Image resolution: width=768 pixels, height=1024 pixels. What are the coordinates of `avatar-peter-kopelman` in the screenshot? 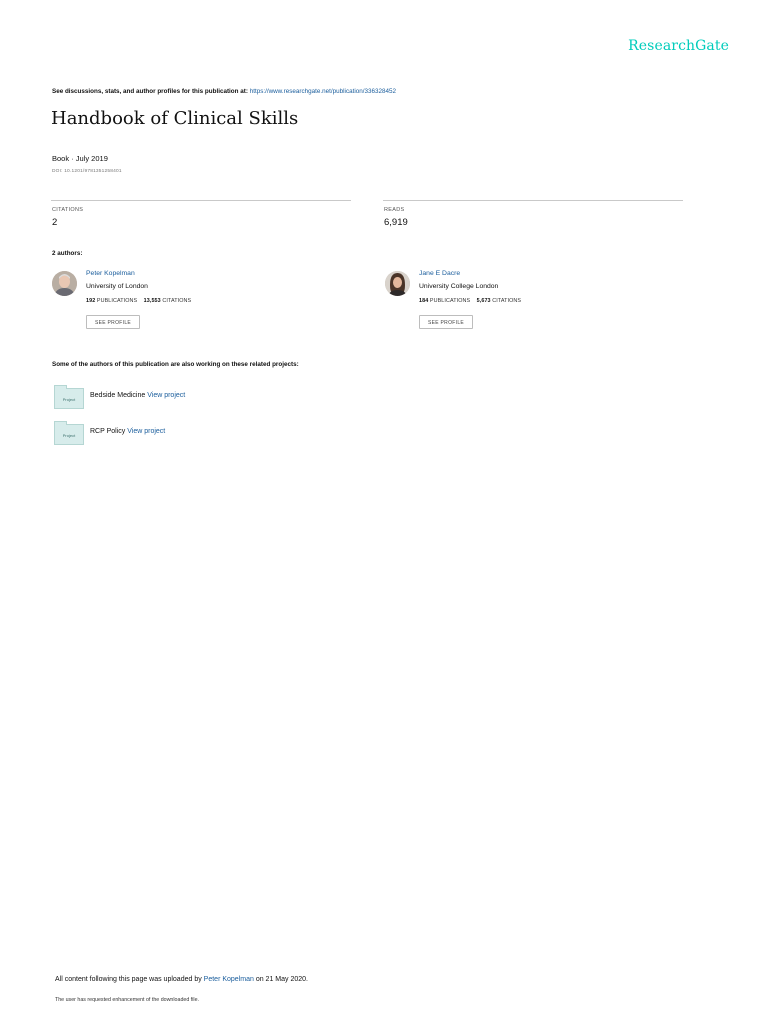 It's located at (64, 283).